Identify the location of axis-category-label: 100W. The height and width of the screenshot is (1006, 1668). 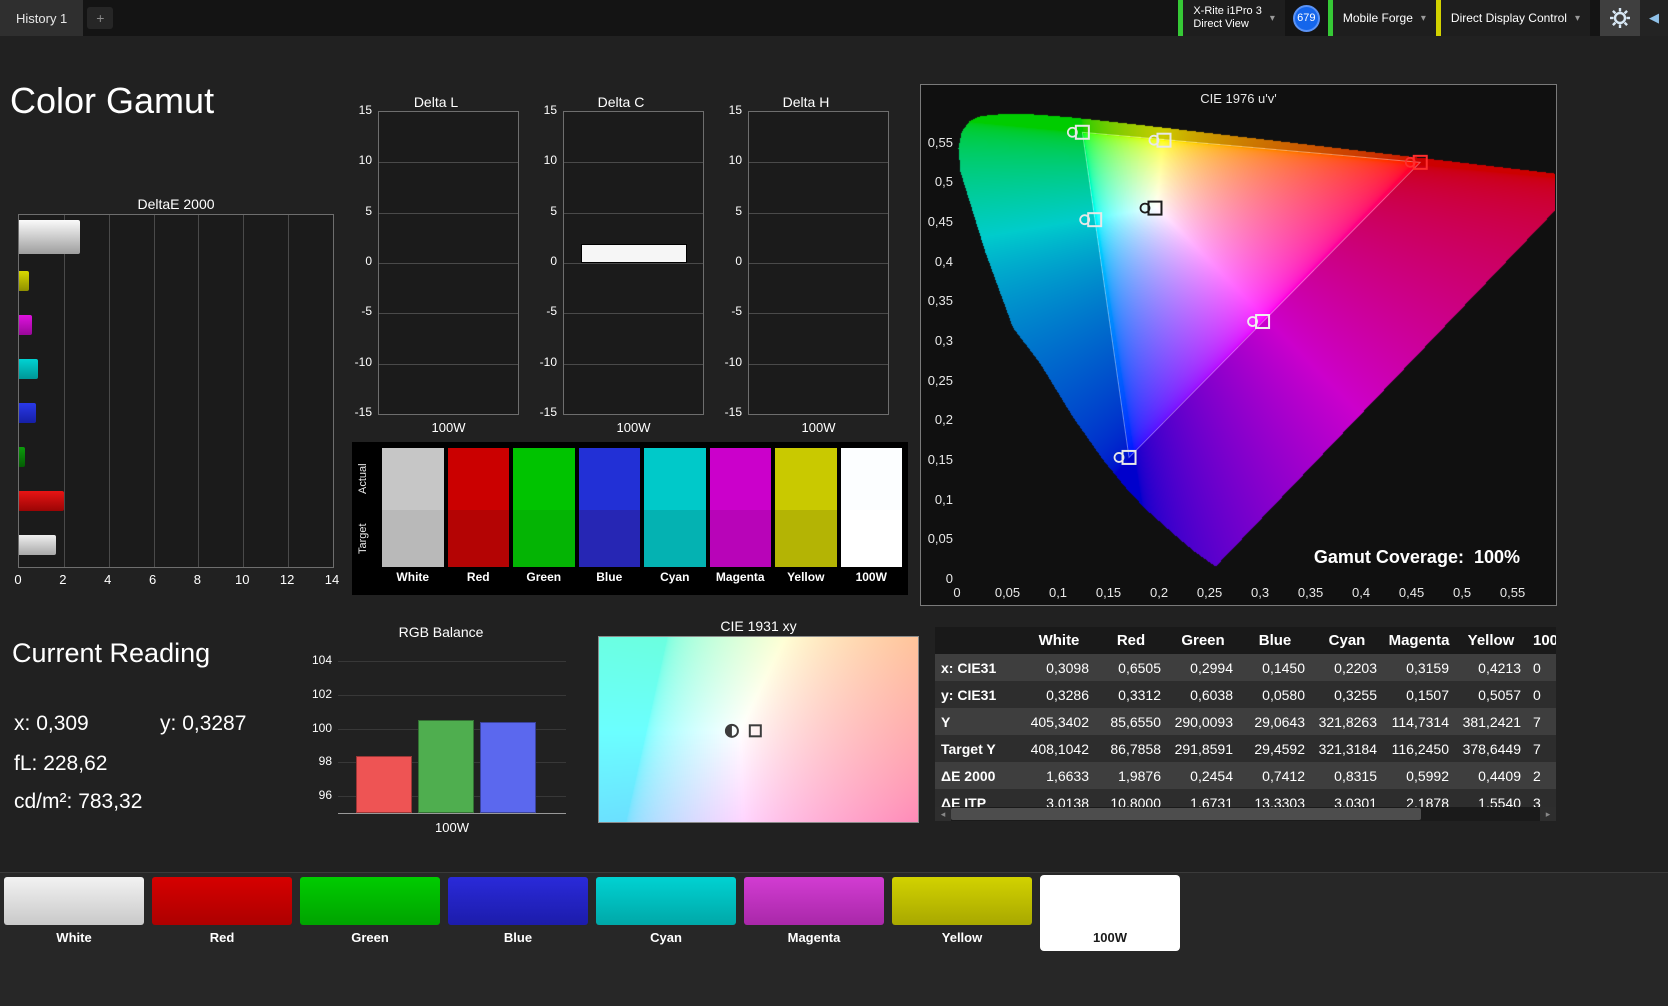
(818, 427).